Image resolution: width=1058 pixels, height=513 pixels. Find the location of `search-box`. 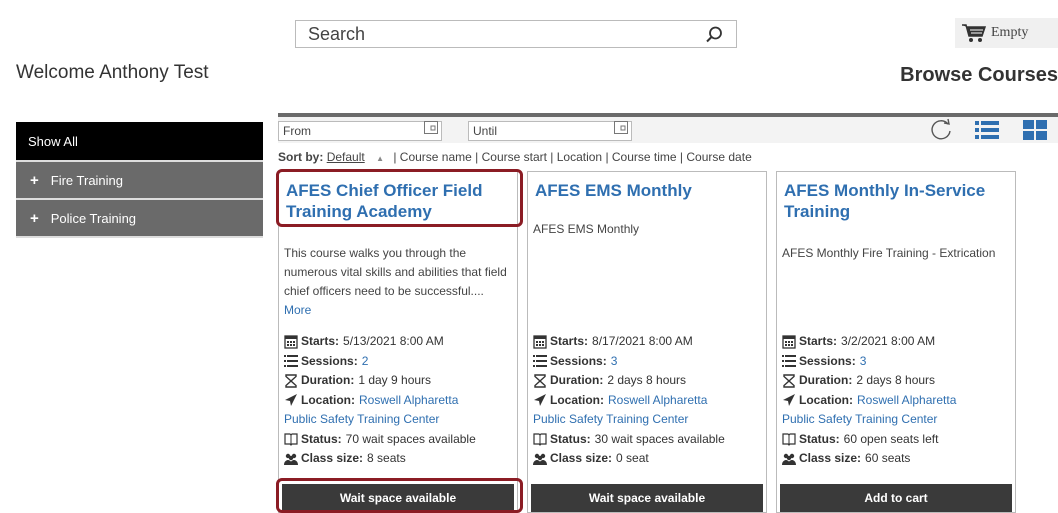

search-box is located at coordinates (516, 34).